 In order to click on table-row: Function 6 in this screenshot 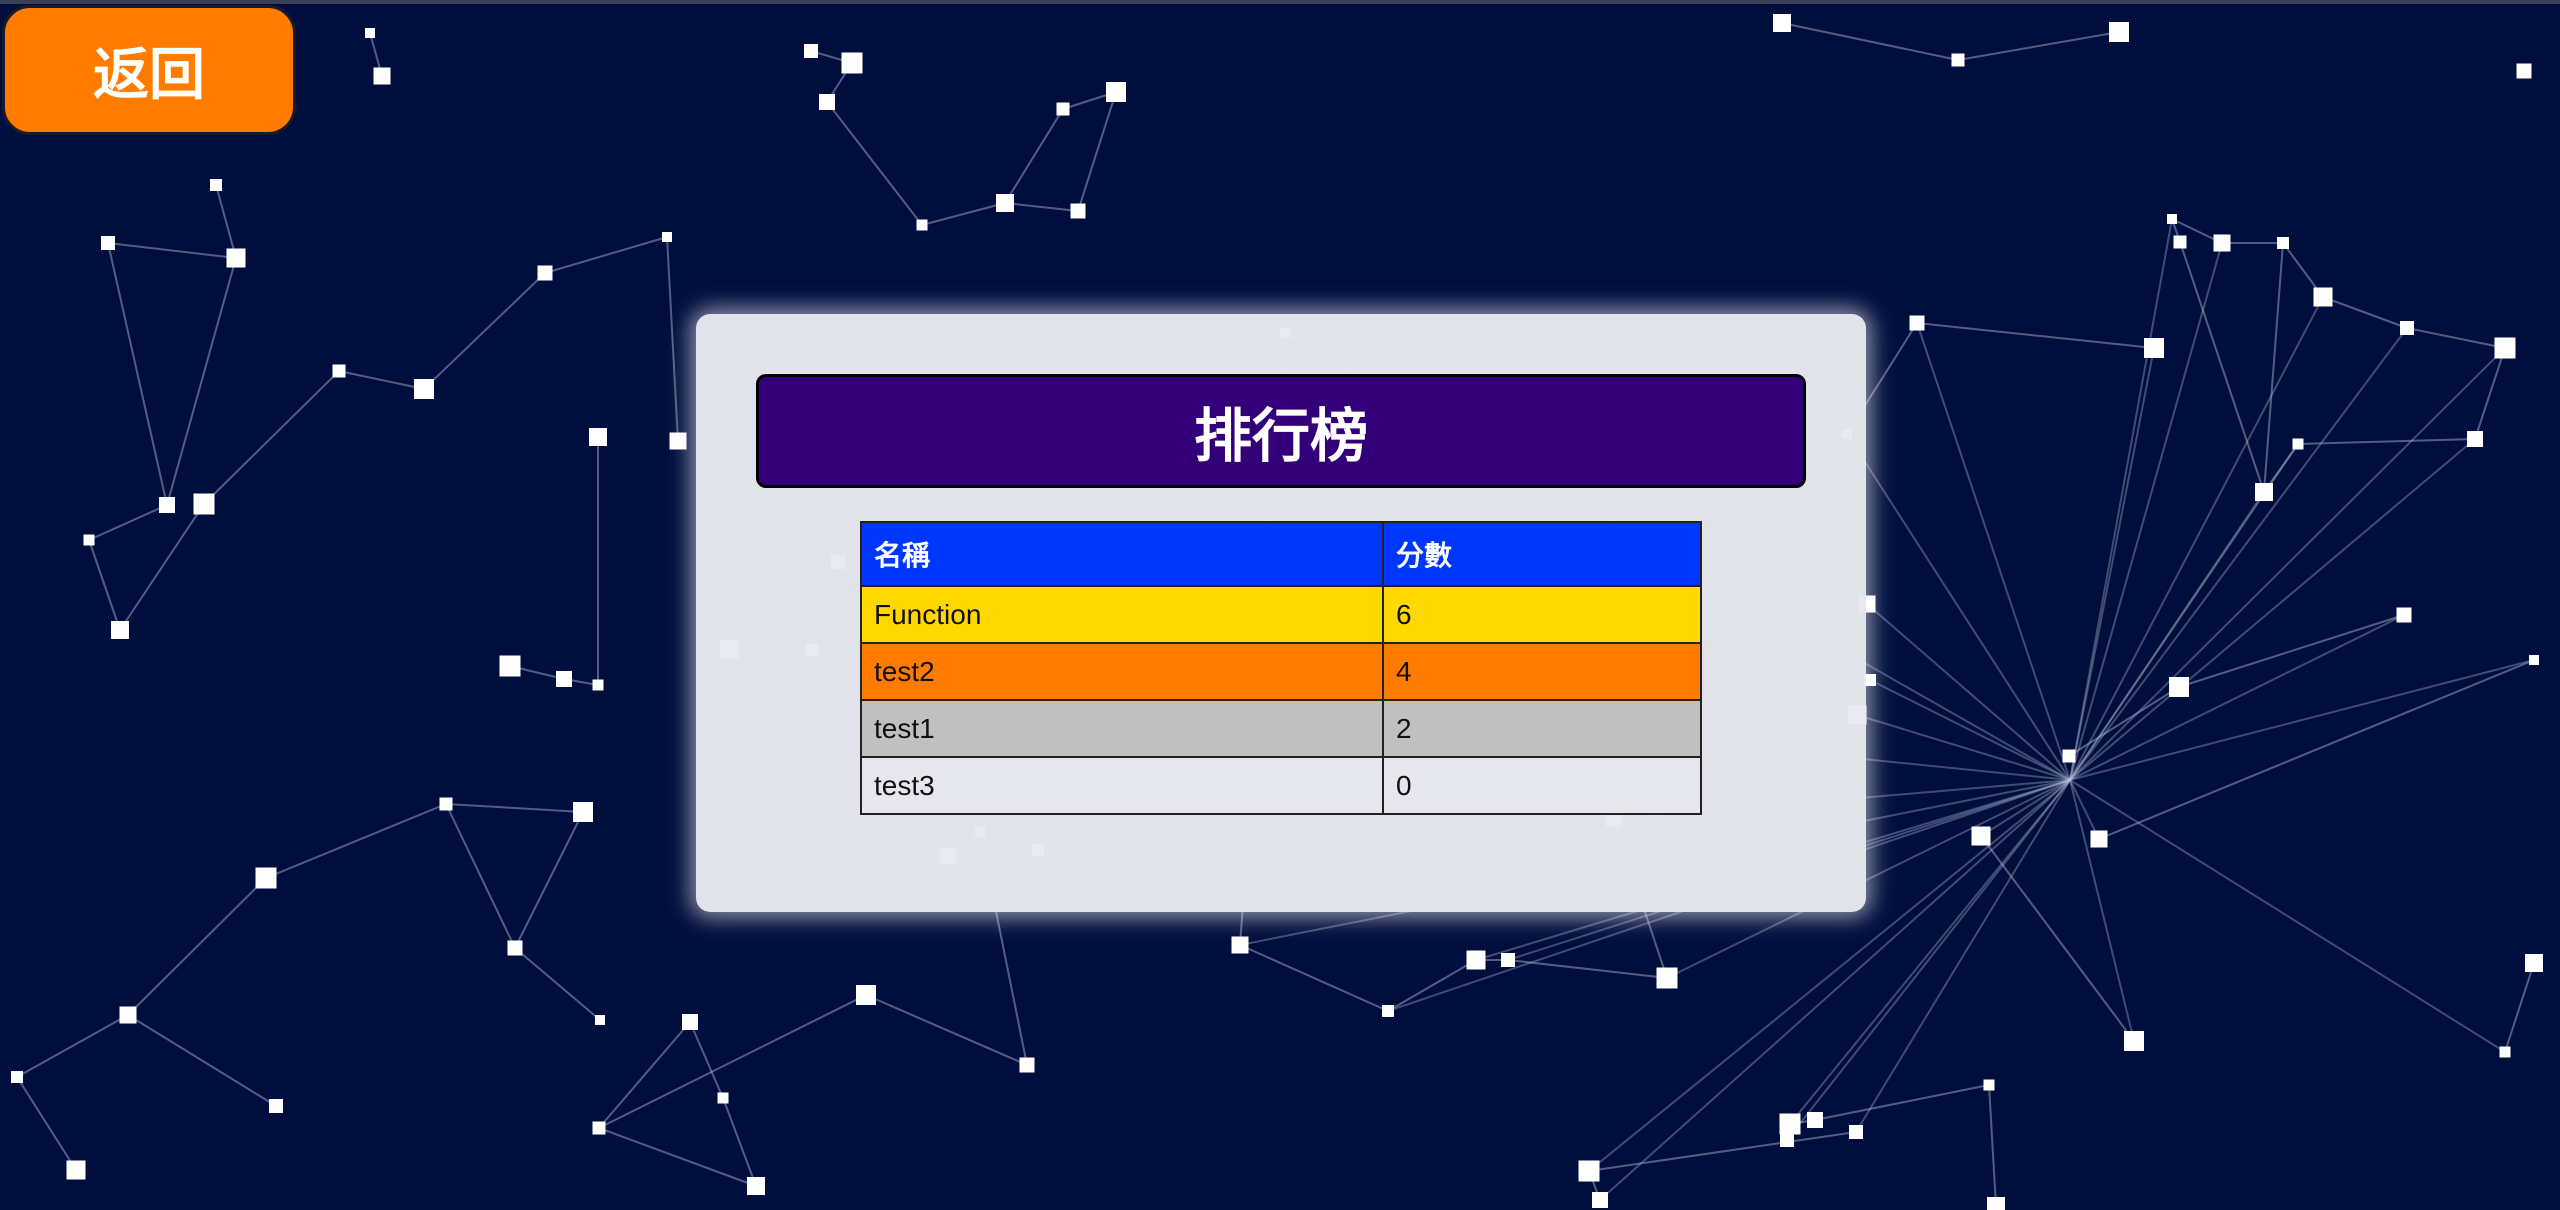, I will do `click(1281, 614)`.